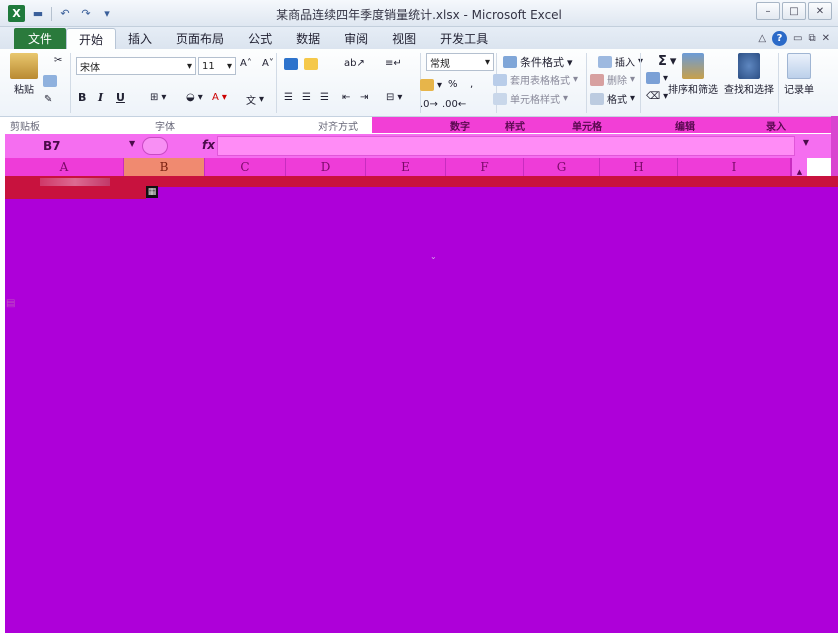  I want to click on tab-page-layout: 页面布局, so click(200, 38).